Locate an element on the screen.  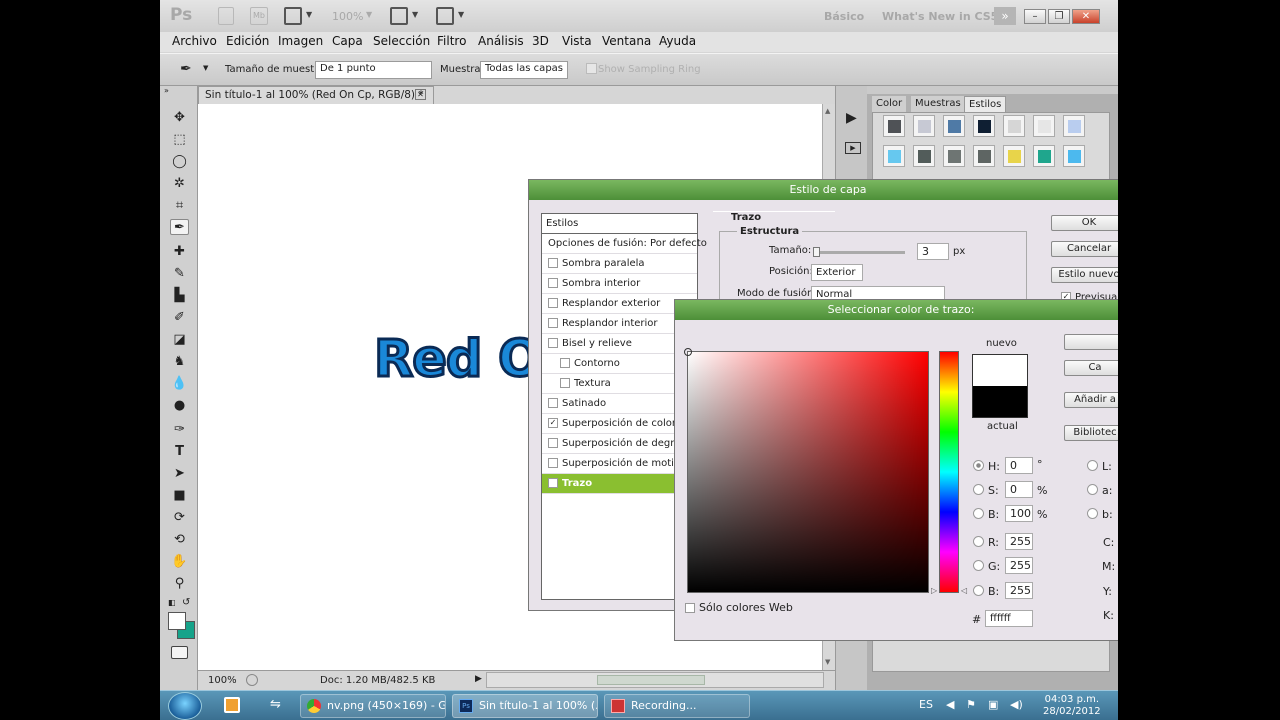
menu-vista: Vista is located at coordinates (577, 41).